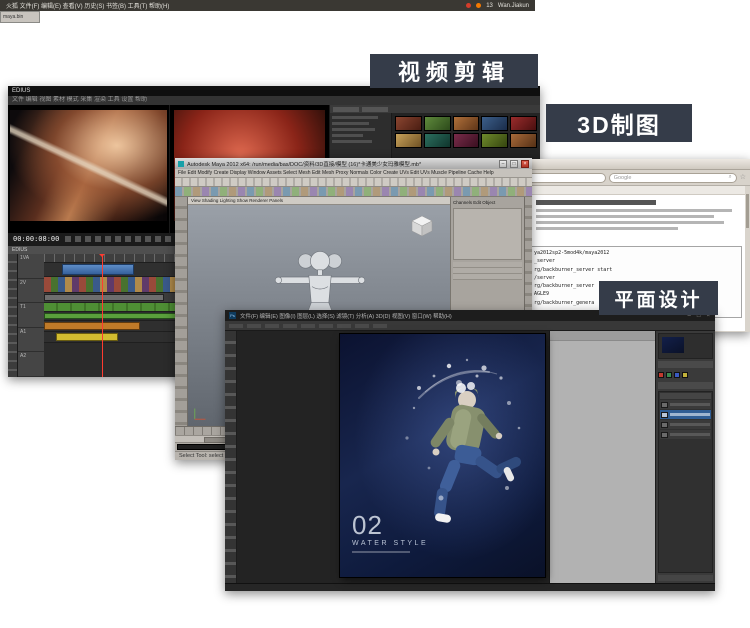 This screenshot has width=750, height=628. Describe the element at coordinates (672, 177) in the screenshot. I see `search-box: Google ⌕` at that location.